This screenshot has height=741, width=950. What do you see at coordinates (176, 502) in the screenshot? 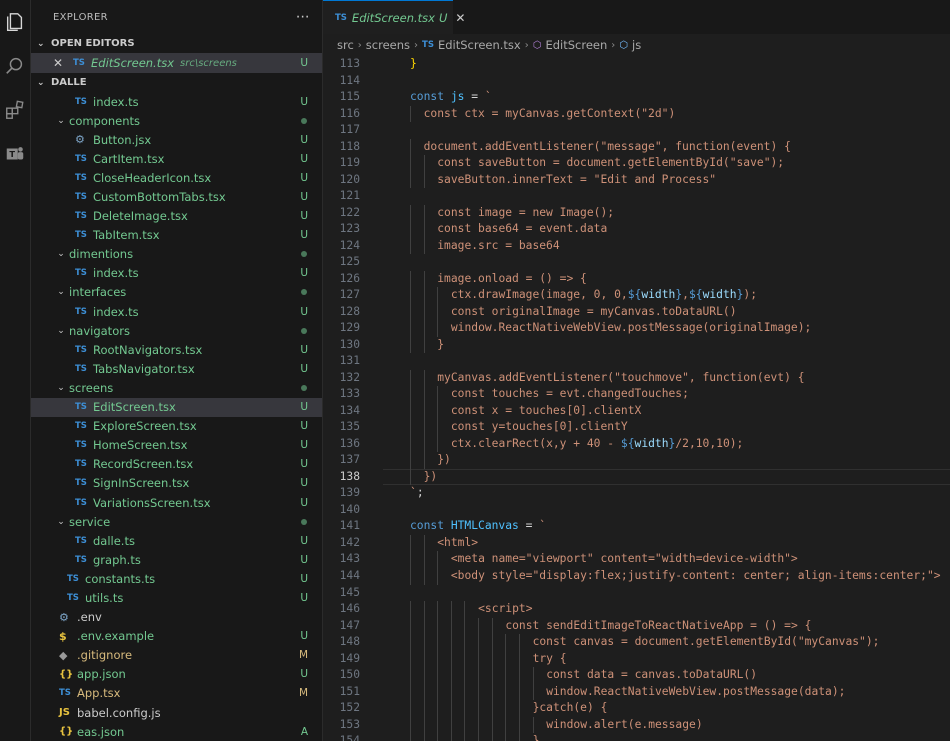
I see `file-item: TS VariationsScreen.tsx U` at bounding box center [176, 502].